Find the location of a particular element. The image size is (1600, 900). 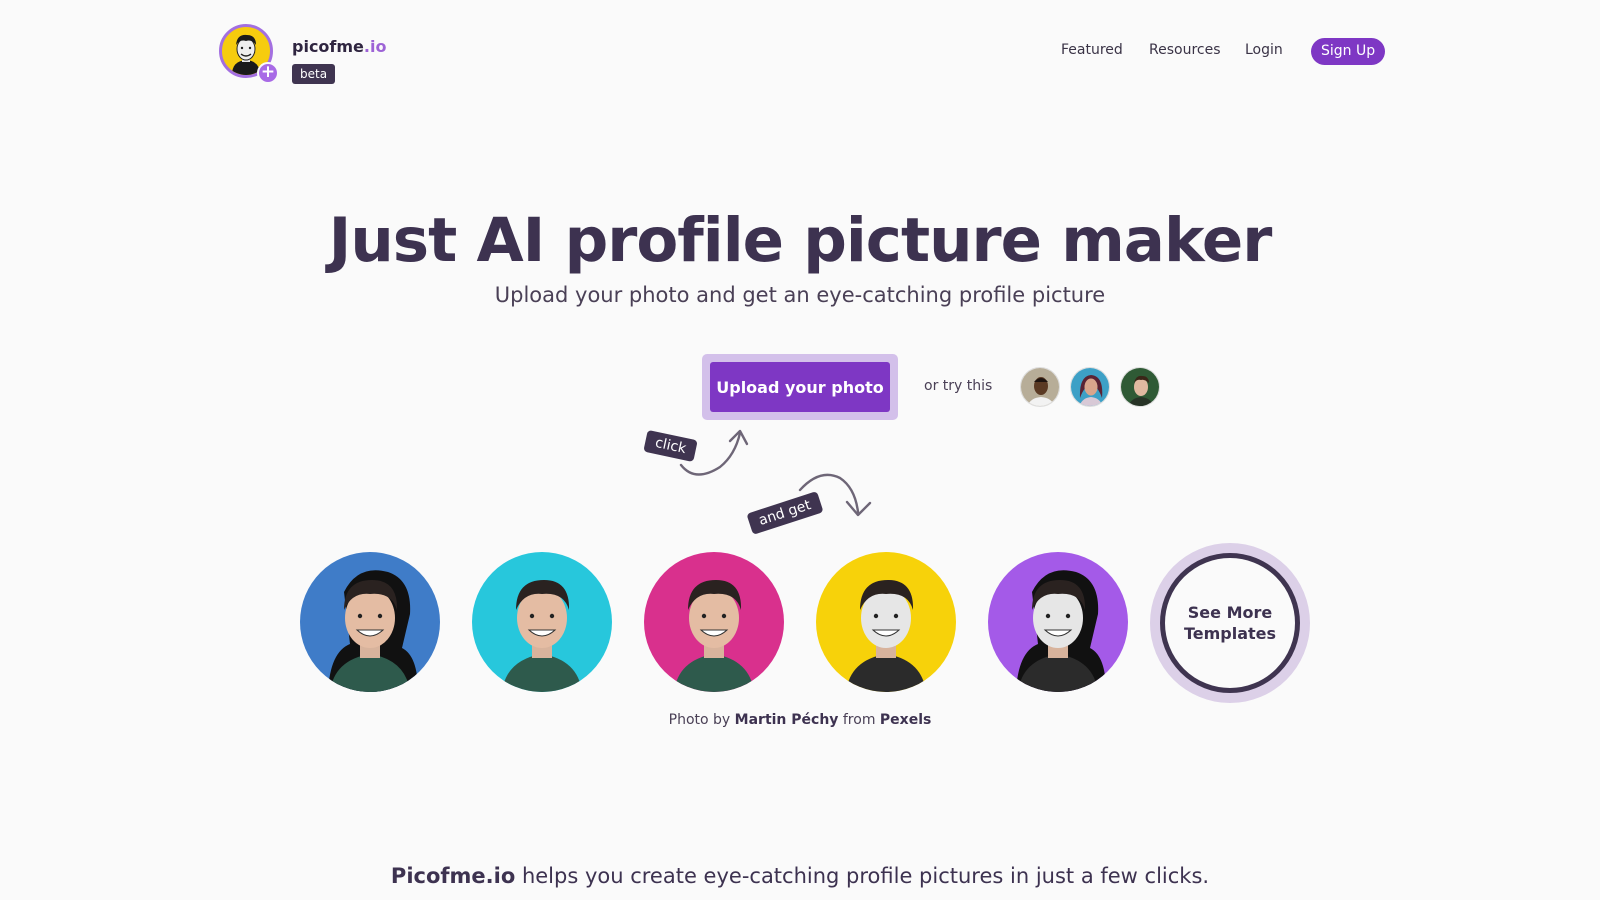

brand-name: picofme.io is located at coordinates (339, 46).